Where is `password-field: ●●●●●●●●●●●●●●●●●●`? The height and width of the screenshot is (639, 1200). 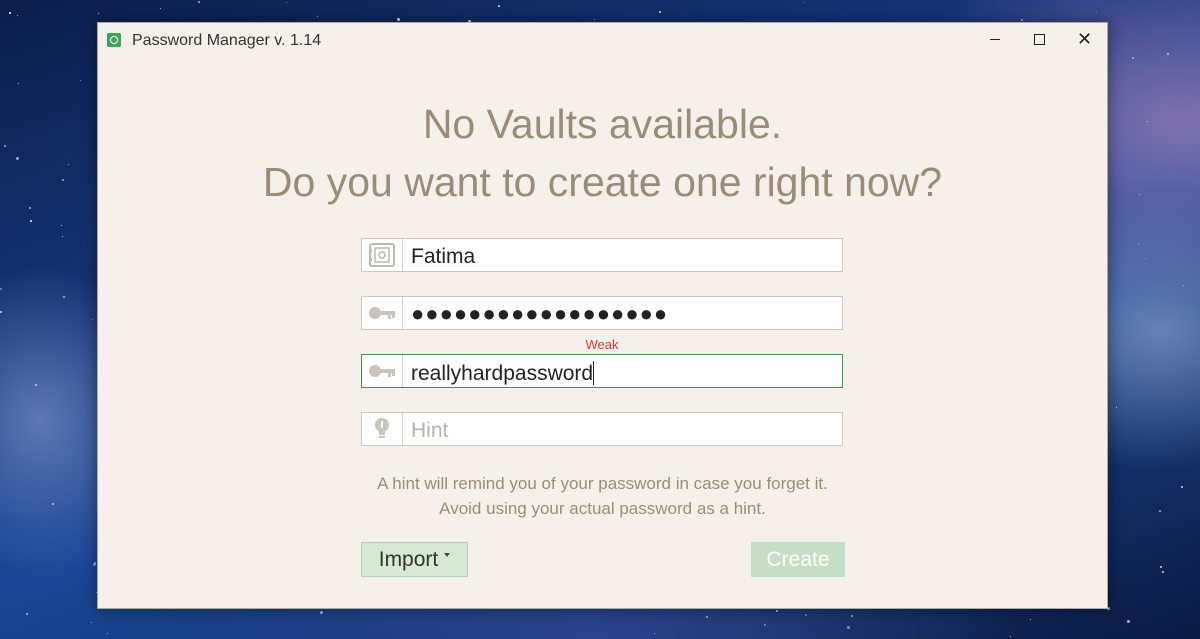 password-field: ●●●●●●●●●●●●●●●●●● is located at coordinates (602, 313).